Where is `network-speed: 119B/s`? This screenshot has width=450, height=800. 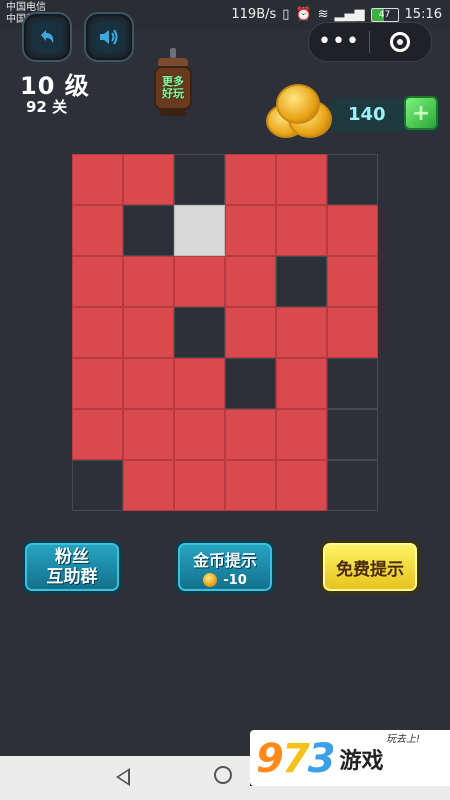
network-speed: 119B/s is located at coordinates (254, 14).